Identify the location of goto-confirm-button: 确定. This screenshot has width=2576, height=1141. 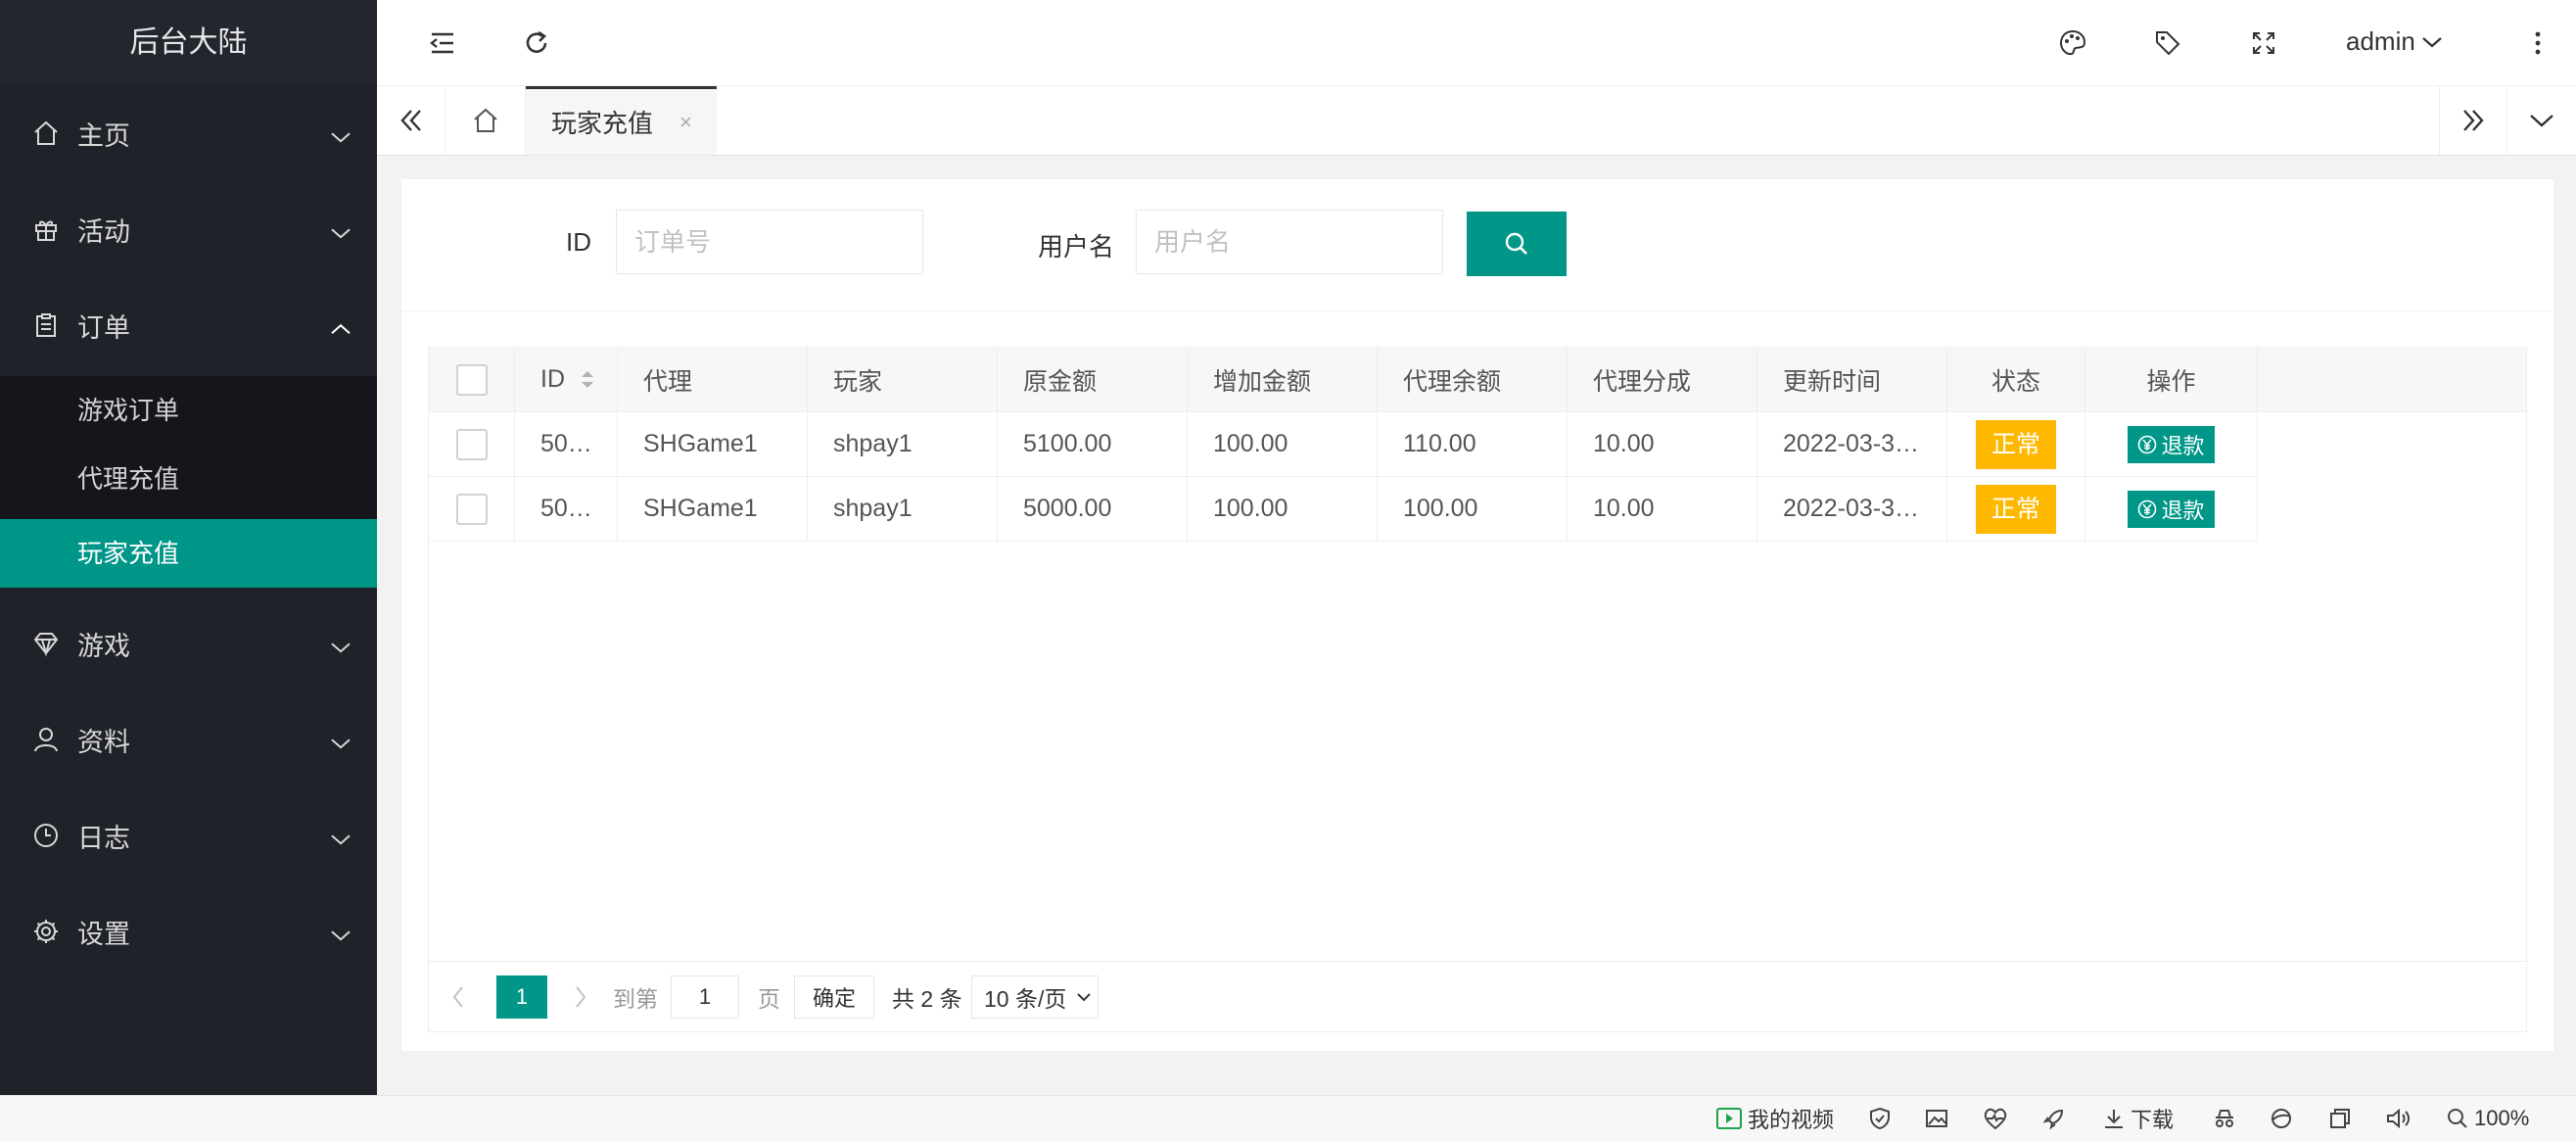
(834, 997).